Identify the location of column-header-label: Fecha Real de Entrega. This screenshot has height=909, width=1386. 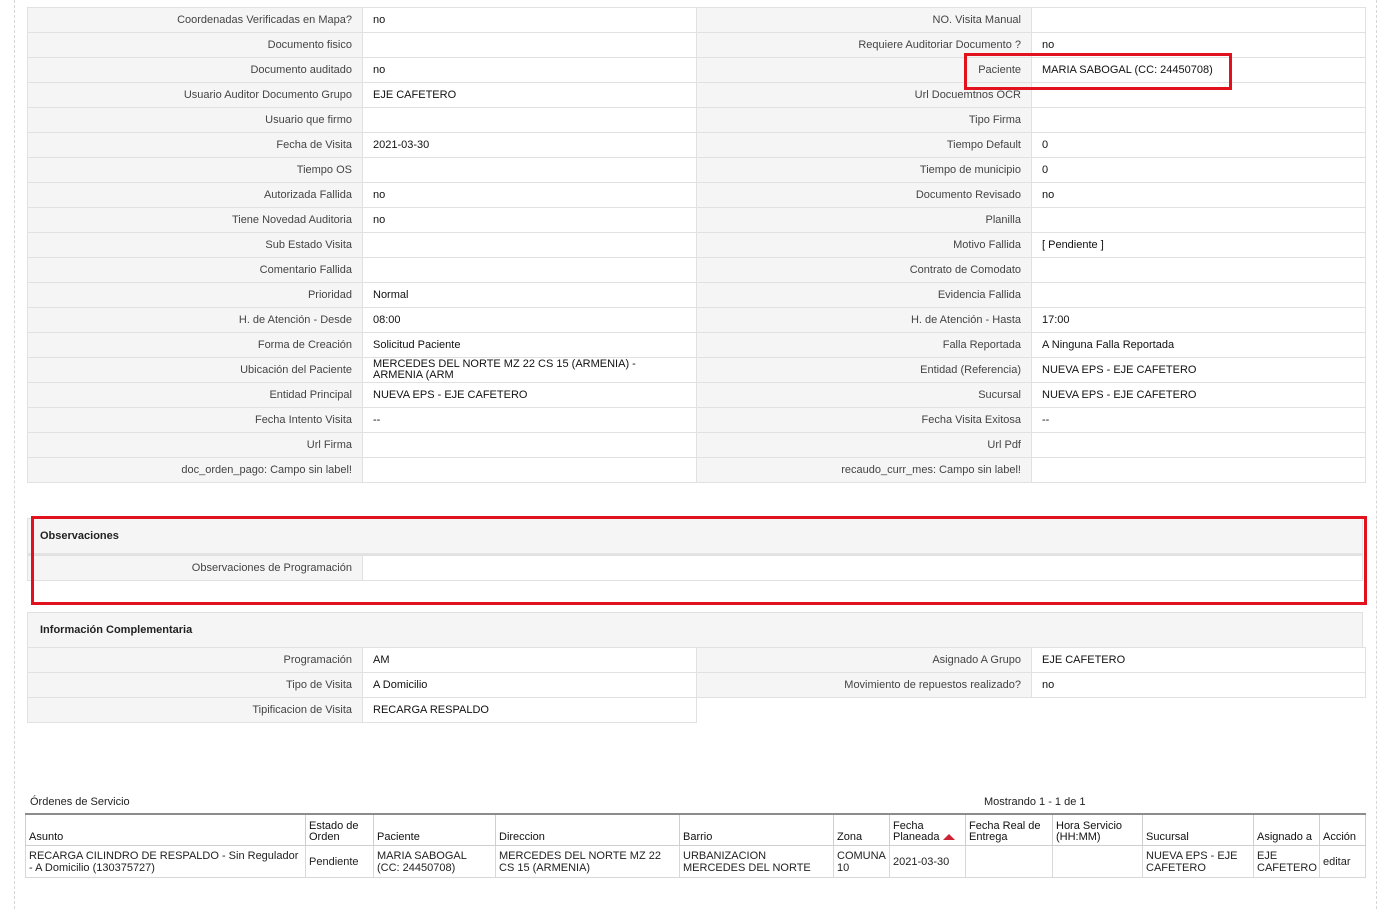
(1005, 831).